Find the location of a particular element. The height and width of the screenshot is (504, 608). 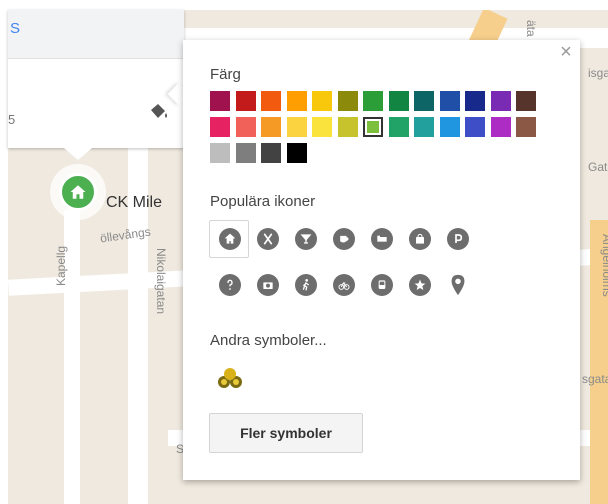

street-label: sgata is located at coordinates (595, 379).